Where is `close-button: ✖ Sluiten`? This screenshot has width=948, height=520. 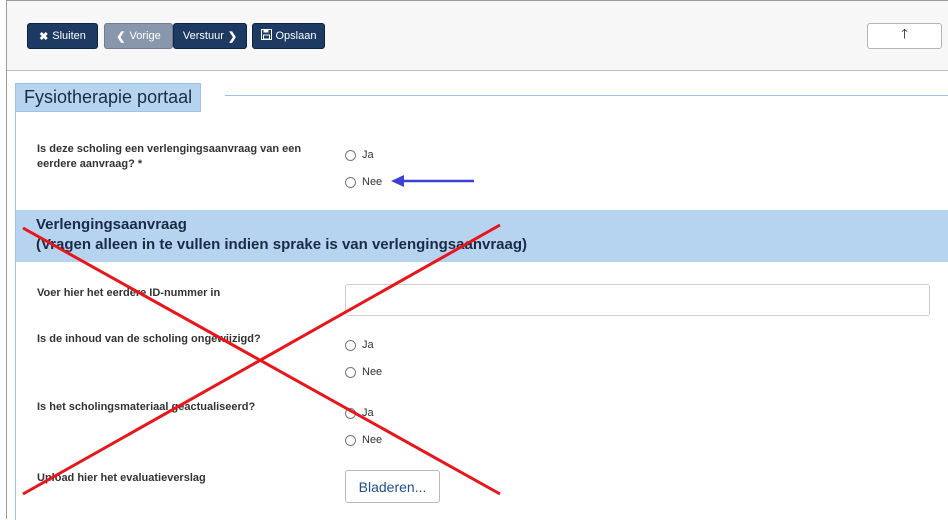 close-button: ✖ Sluiten is located at coordinates (62, 36).